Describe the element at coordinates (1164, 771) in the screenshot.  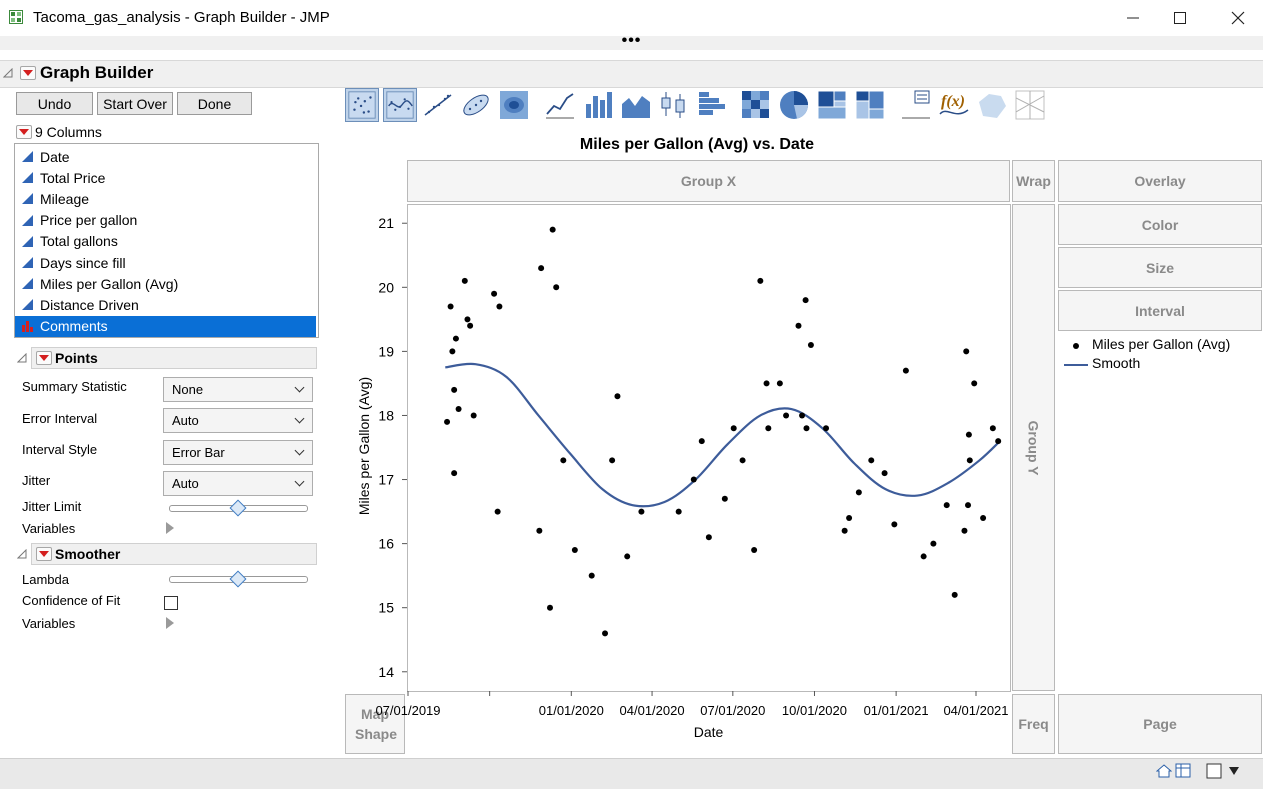
I see `home-icon` at that location.